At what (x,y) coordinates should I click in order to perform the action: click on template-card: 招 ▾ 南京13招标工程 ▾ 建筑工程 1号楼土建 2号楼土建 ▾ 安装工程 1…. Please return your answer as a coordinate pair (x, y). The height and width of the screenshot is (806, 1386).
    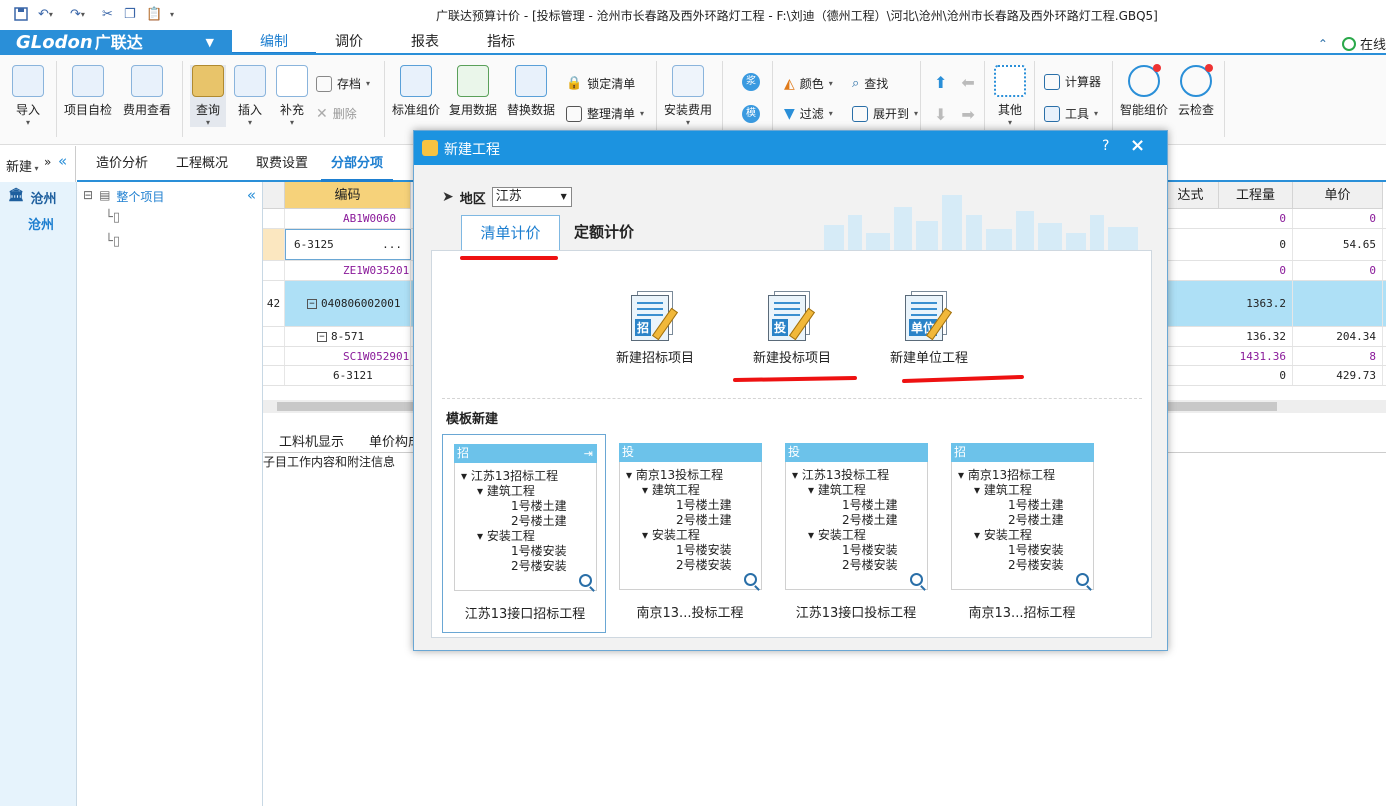
    Looking at the image, I should click on (1022, 533).